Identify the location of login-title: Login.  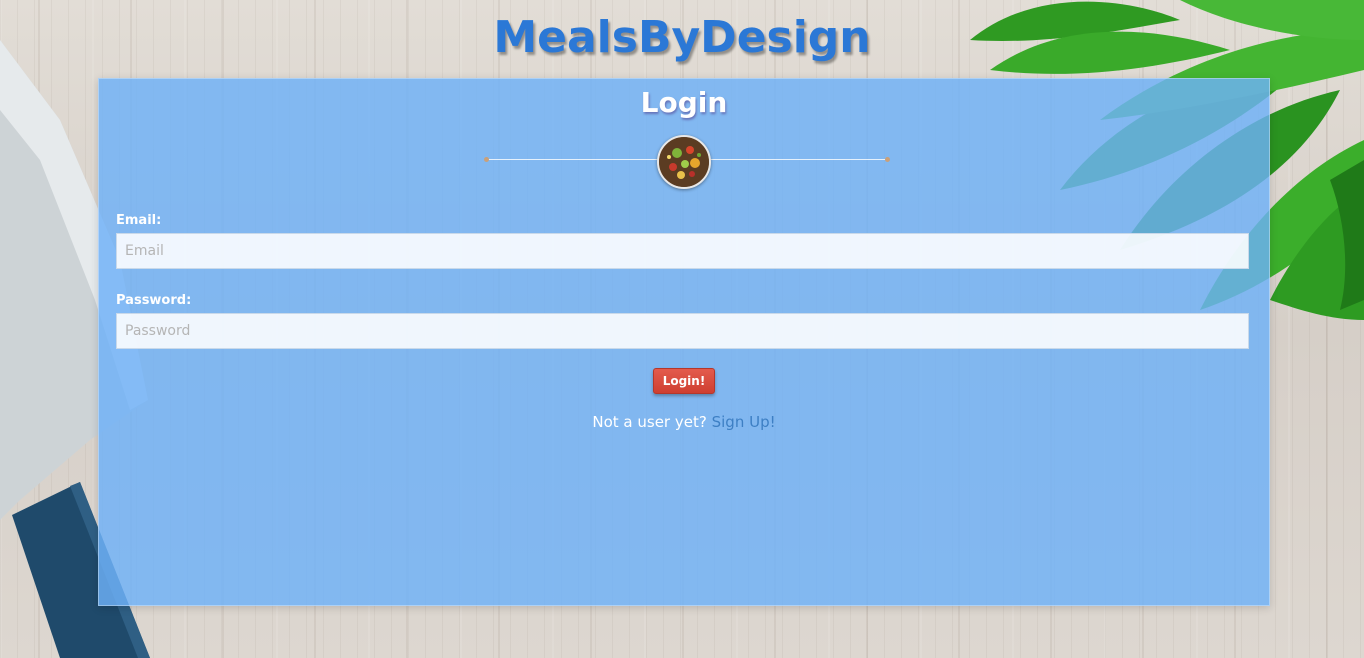
(684, 102).